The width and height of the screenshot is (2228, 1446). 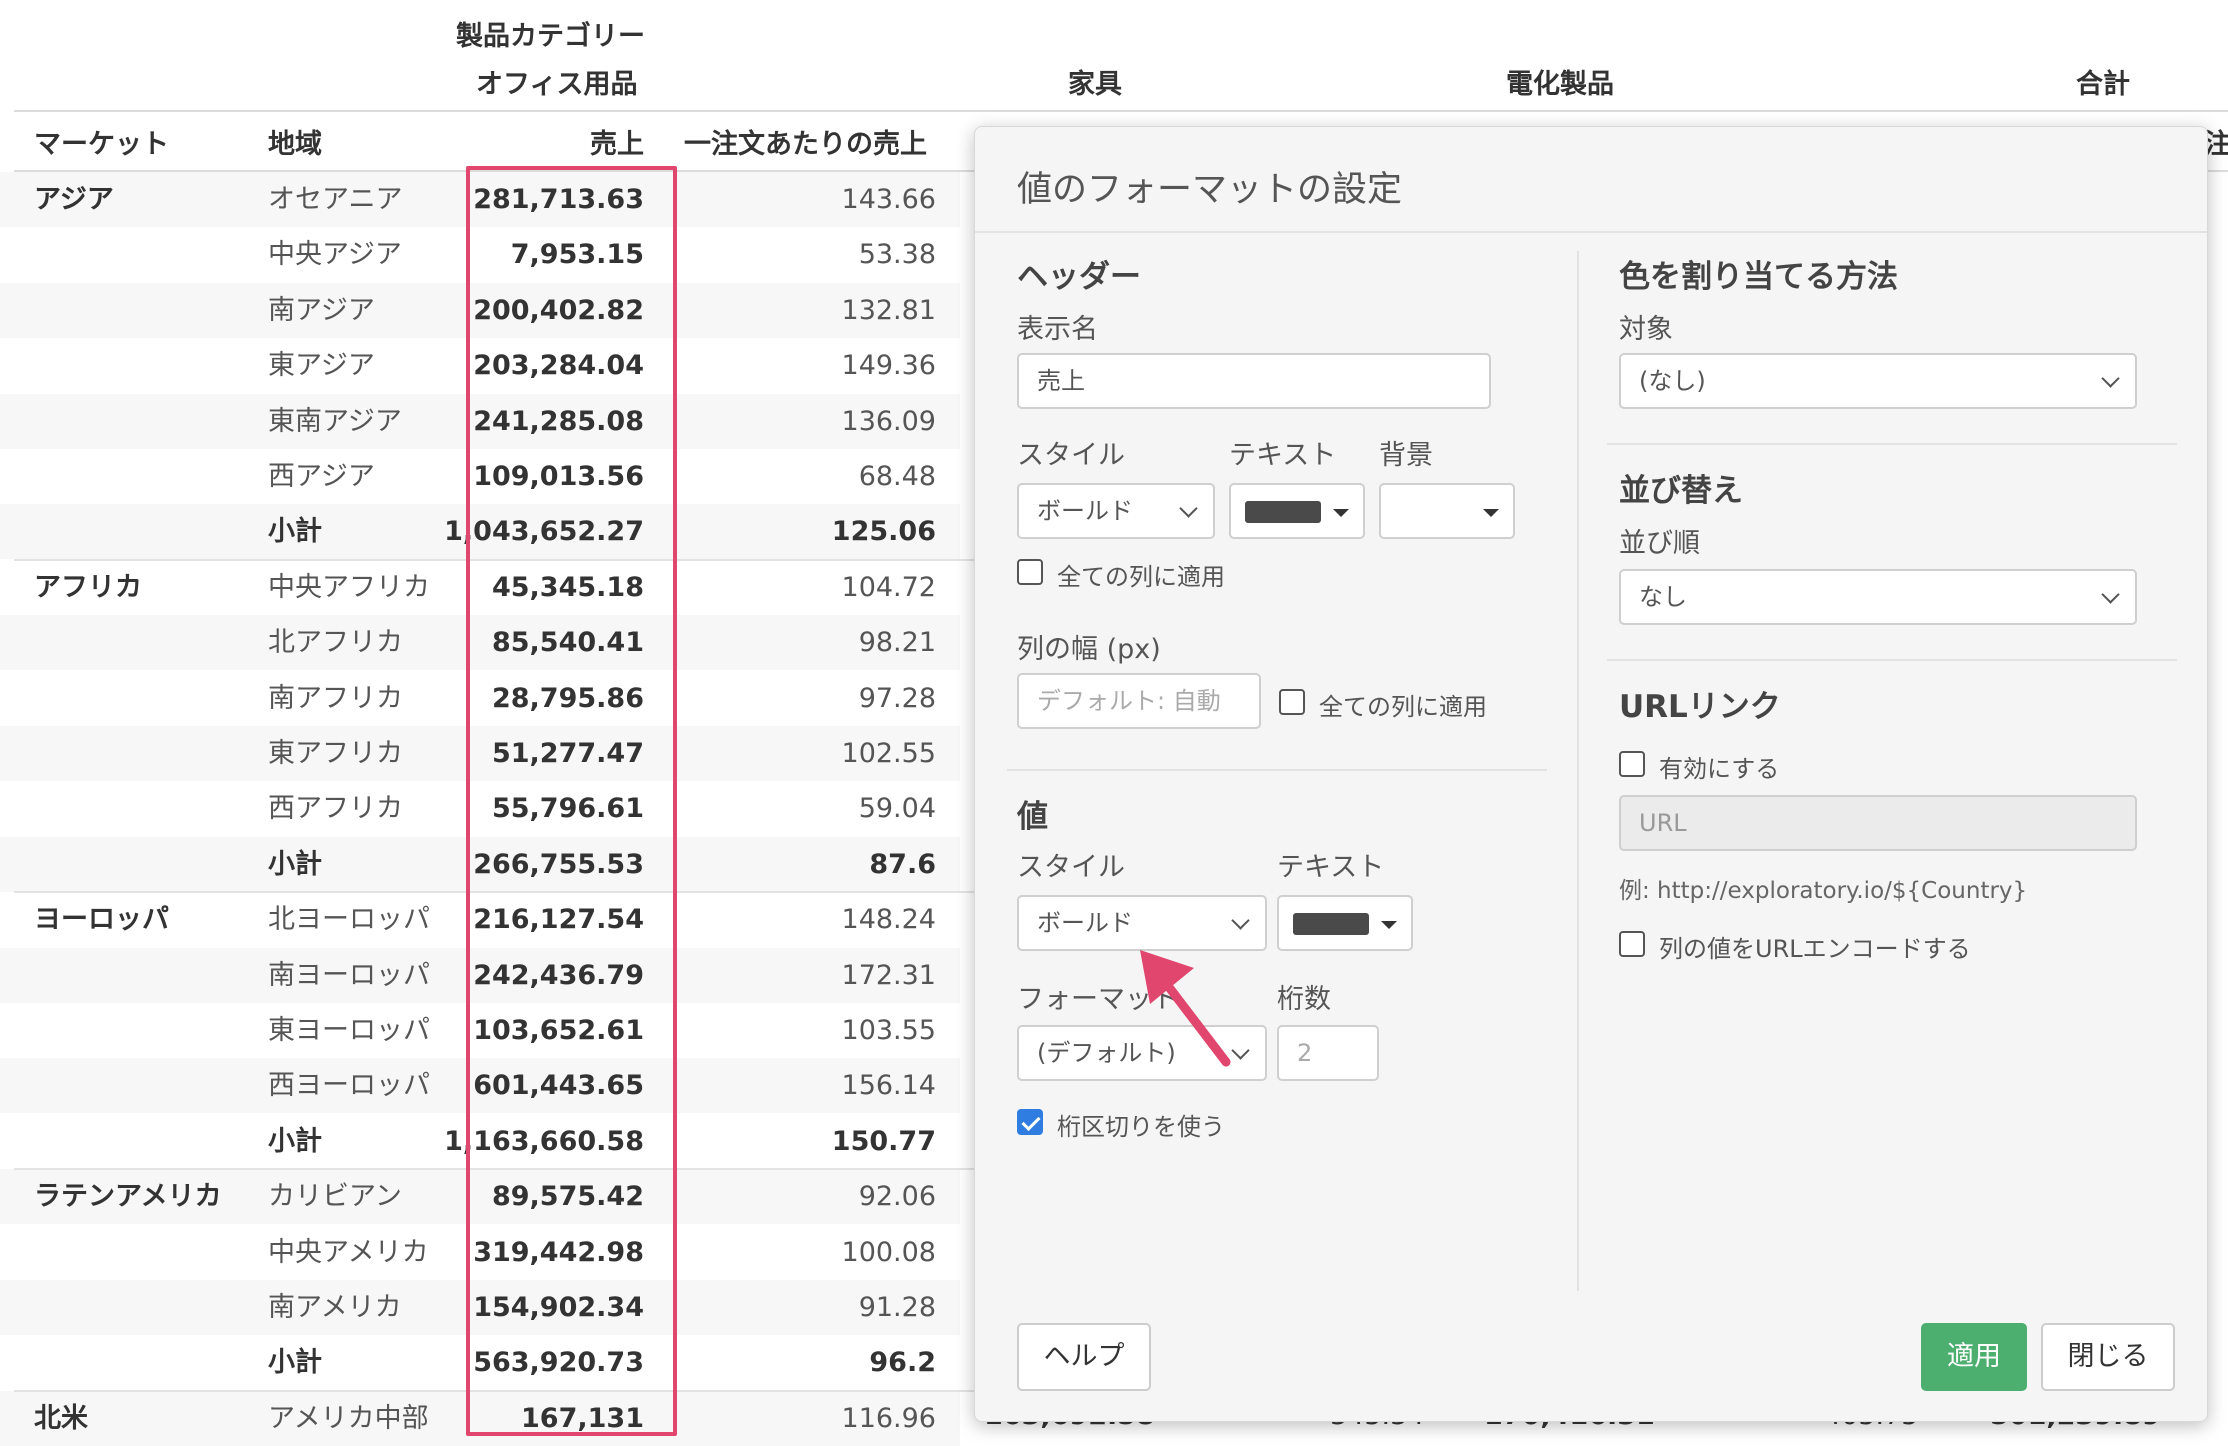 What do you see at coordinates (1057, 329) in the screenshot?
I see `display-name-label: 表示名` at bounding box center [1057, 329].